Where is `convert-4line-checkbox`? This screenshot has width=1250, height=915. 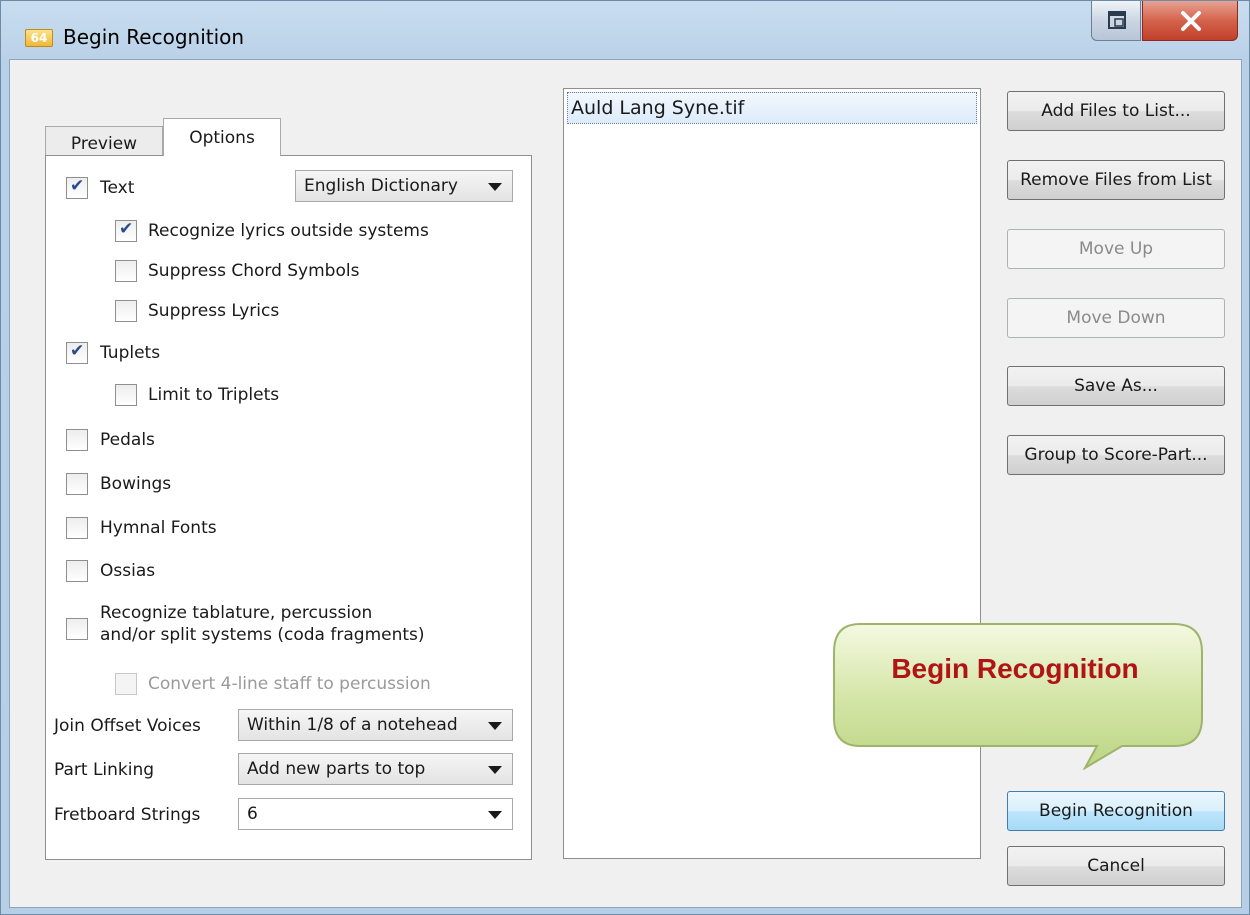 convert-4line-checkbox is located at coordinates (126, 684).